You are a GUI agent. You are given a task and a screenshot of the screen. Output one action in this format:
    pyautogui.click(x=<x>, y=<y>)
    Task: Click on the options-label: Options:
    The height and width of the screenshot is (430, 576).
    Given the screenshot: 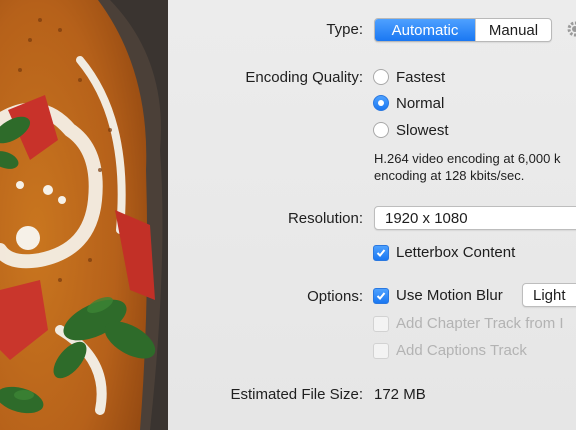 What is the action you would take?
    pyautogui.click(x=335, y=296)
    